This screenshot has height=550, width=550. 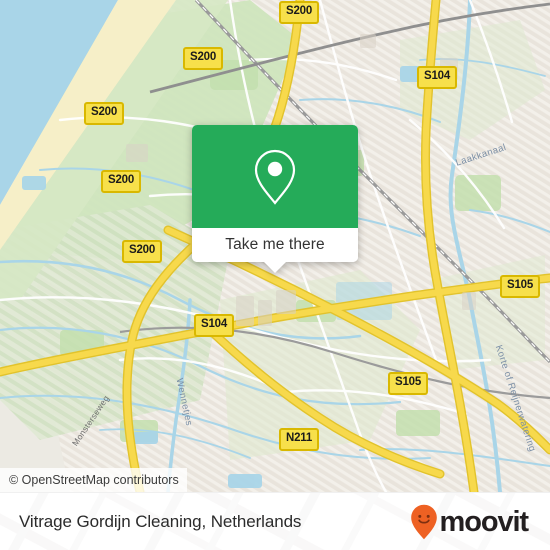 I want to click on osm-attribution: © OpenStreetMap contributors, so click(x=93, y=480).